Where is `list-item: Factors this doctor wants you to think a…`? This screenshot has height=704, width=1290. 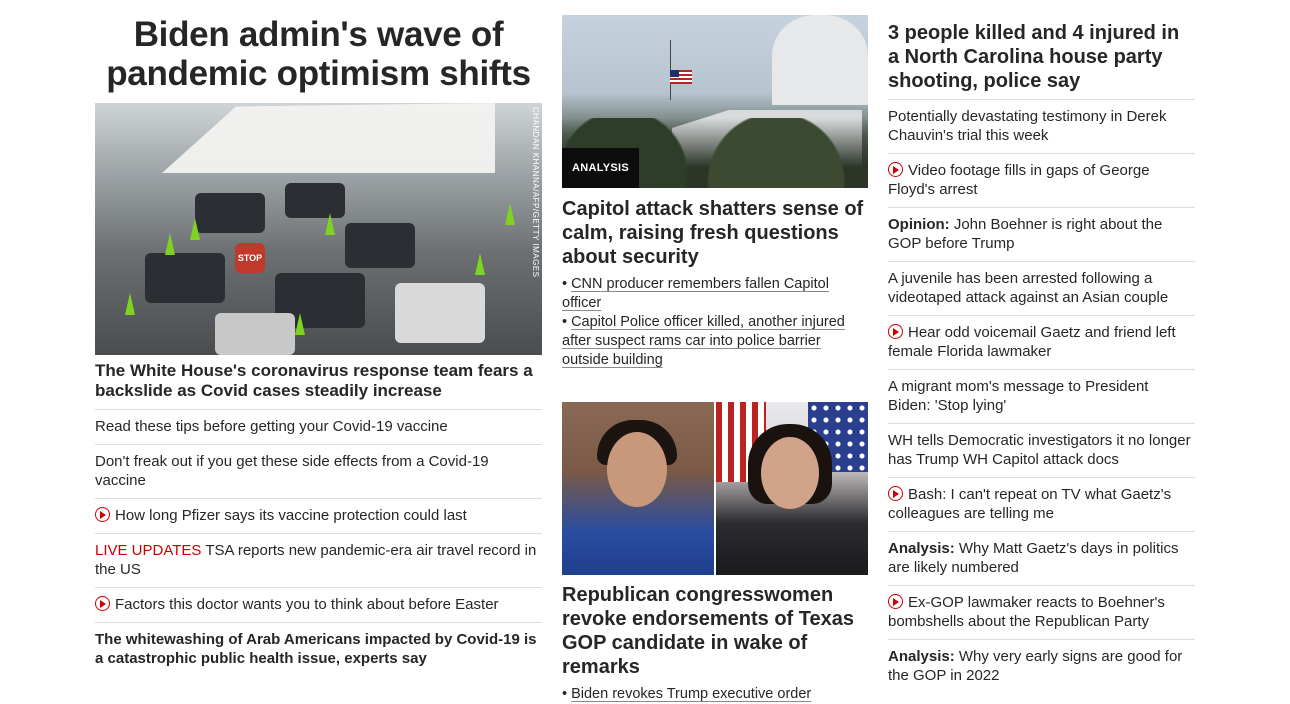 list-item: Factors this doctor wants you to think a… is located at coordinates (318, 604).